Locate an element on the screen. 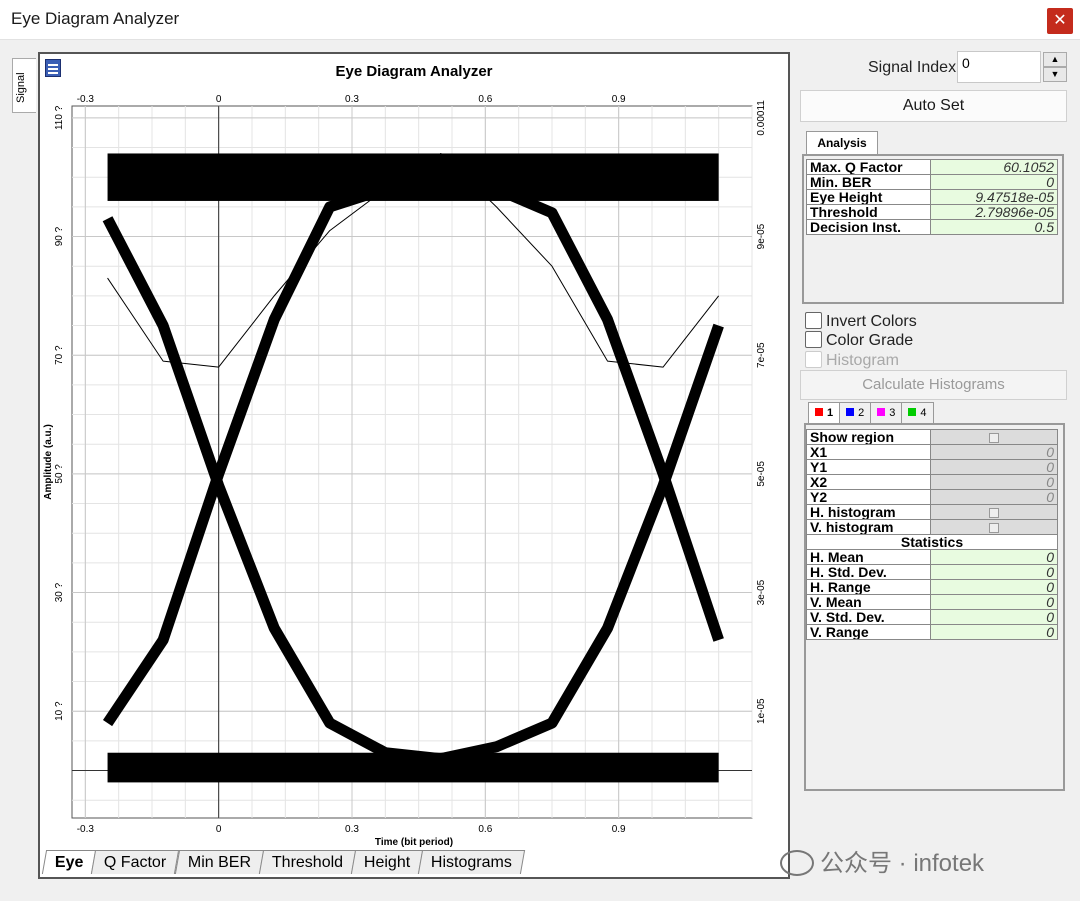  tab-label: Histograms is located at coordinates (472, 862).